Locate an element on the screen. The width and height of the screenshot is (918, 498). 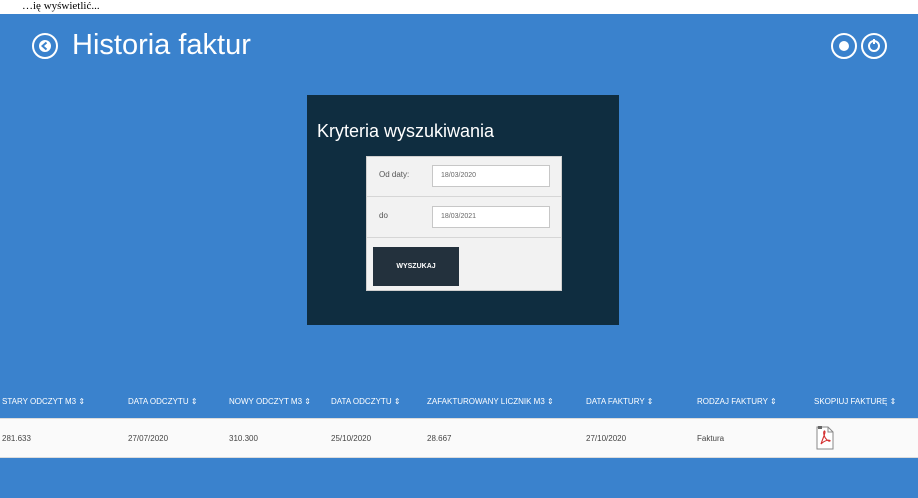
date-to-input: 18/03/2021 is located at coordinates (491, 217).